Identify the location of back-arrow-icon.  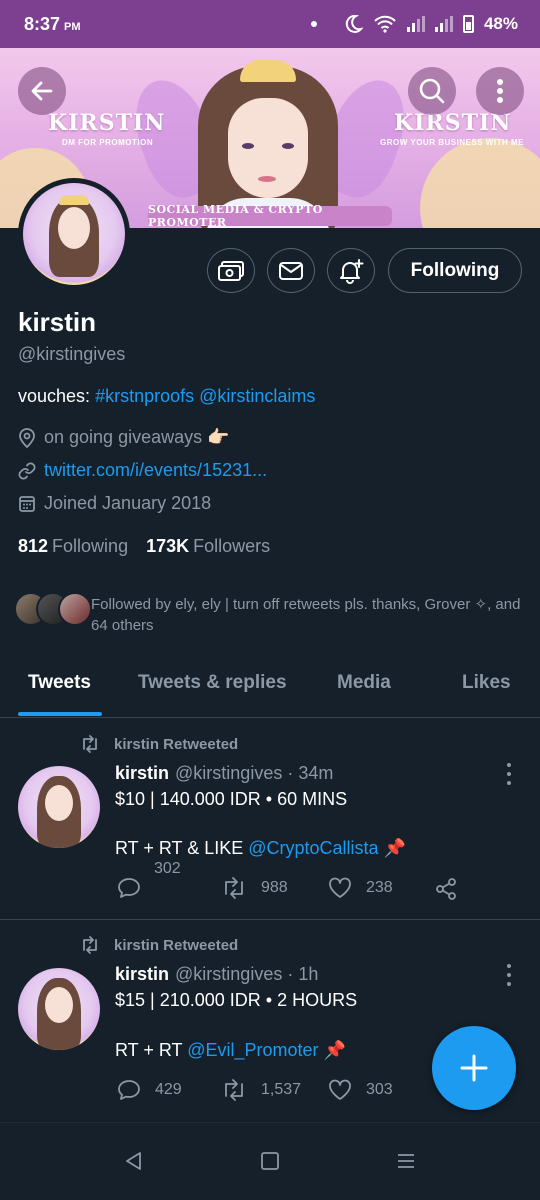
(42, 91).